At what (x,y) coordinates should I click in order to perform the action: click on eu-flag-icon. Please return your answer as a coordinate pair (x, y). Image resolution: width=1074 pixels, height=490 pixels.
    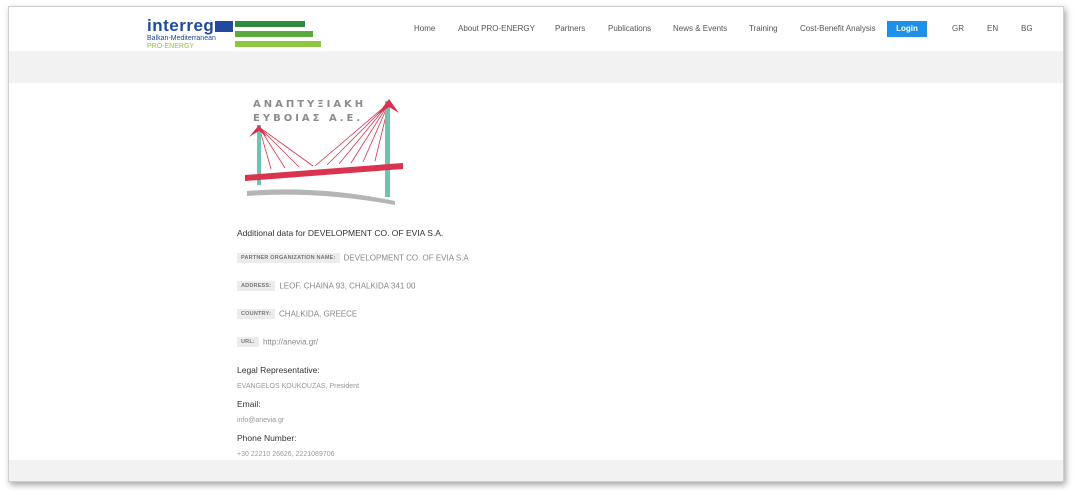
    Looking at the image, I should click on (224, 26).